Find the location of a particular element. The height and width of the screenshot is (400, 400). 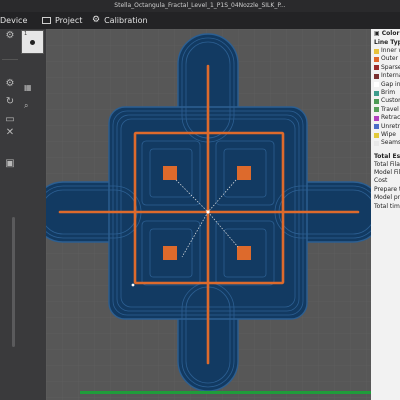

project-icon is located at coordinates (46, 20).